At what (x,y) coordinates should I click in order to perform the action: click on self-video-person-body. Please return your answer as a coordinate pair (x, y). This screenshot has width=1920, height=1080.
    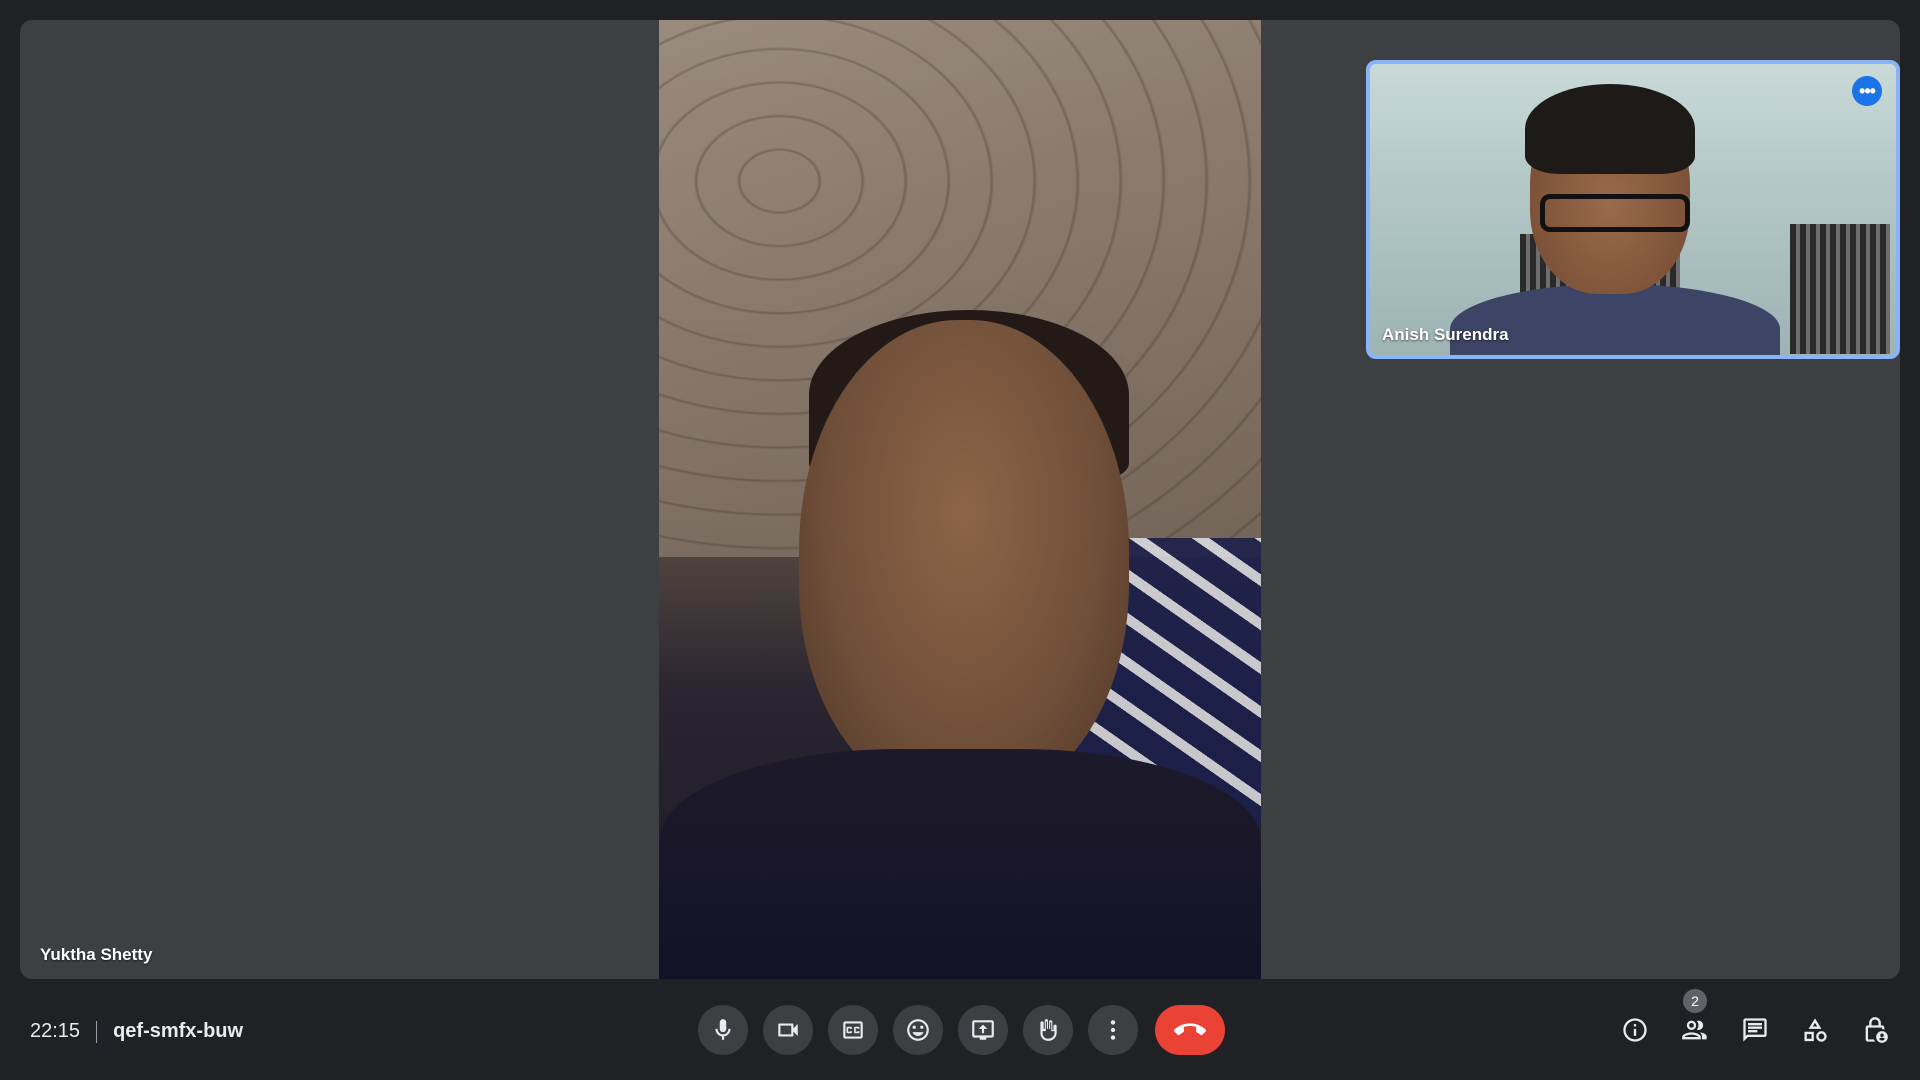
    Looking at the image, I should click on (1615, 319).